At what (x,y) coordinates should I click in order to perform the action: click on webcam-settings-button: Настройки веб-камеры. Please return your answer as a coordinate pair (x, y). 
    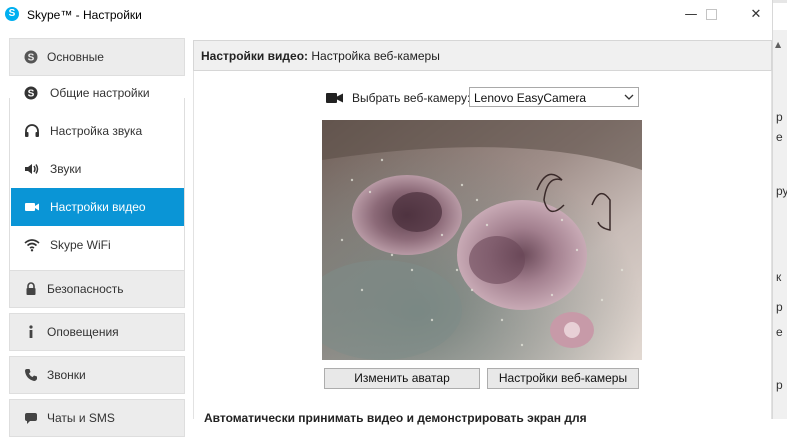
    Looking at the image, I should click on (563, 378).